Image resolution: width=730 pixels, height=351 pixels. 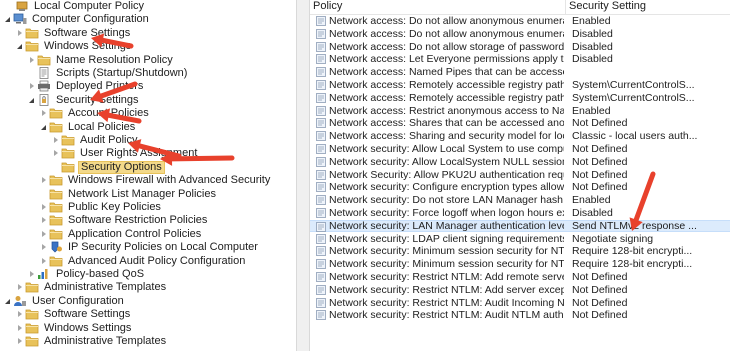 I want to click on tree-item-label: Windows Settings, so click(x=88, y=46).